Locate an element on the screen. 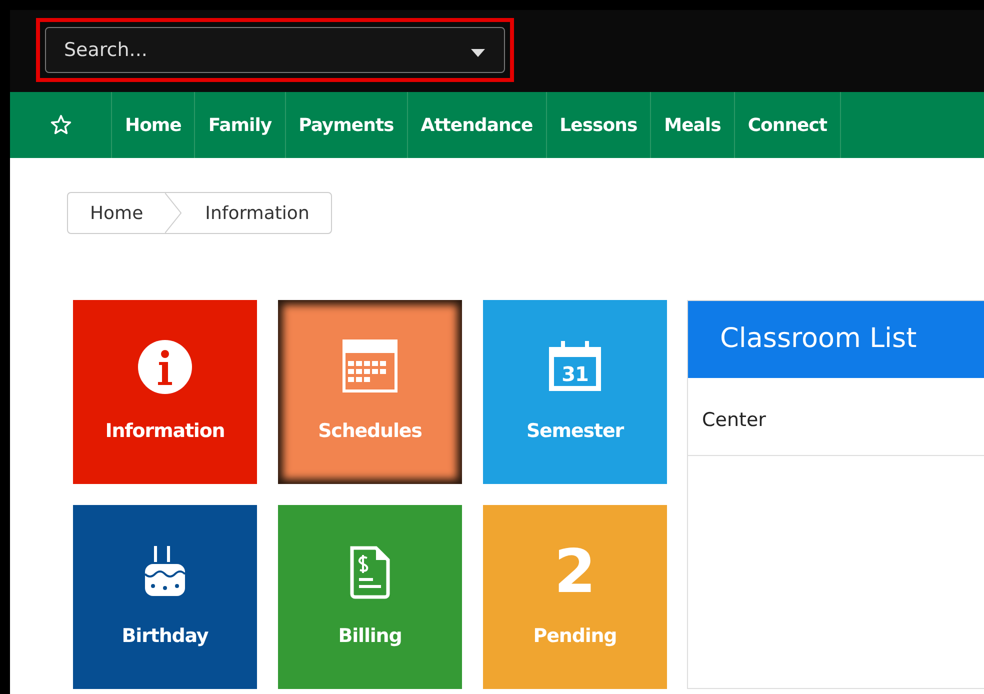  nav-link: Attendance is located at coordinates (477, 125).